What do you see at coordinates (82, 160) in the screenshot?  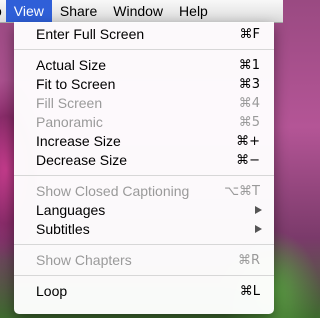 I see `menu-item-label: Decrease Size` at bounding box center [82, 160].